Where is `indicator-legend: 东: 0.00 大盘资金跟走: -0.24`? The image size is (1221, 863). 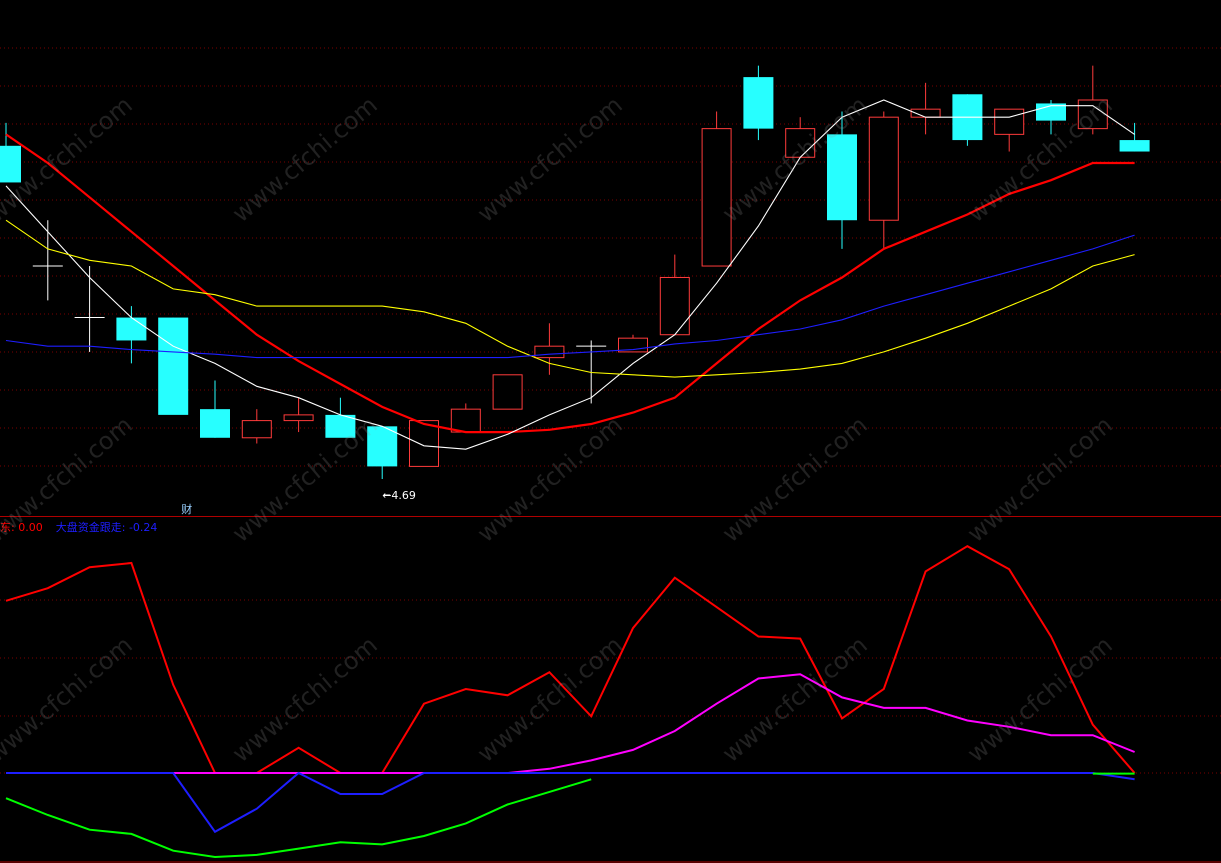
indicator-legend: 东: 0.00 大盘资金跟走: -0.24 is located at coordinates (79, 527).